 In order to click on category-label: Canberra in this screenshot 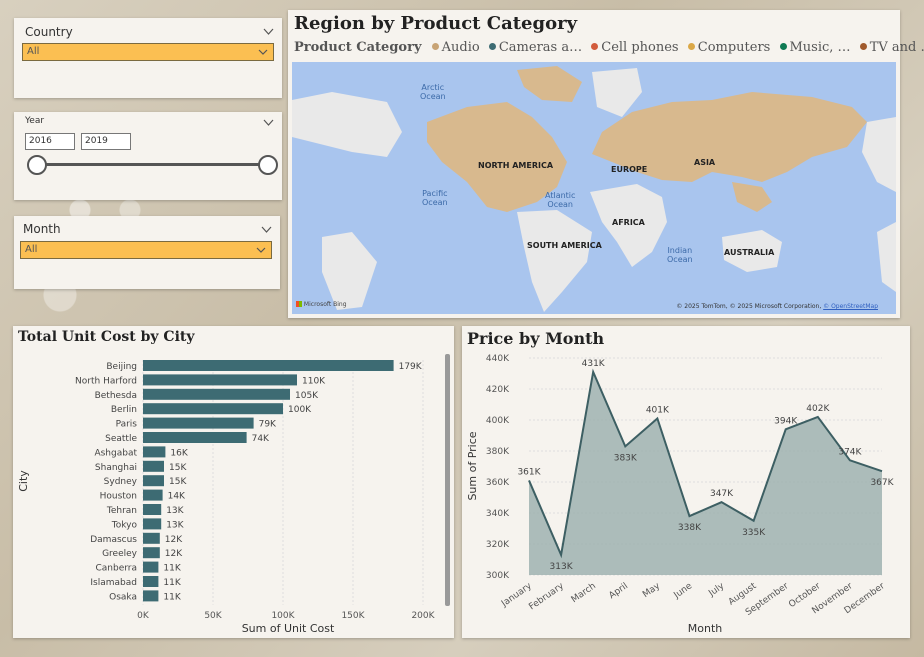, I will do `click(116, 569)`.